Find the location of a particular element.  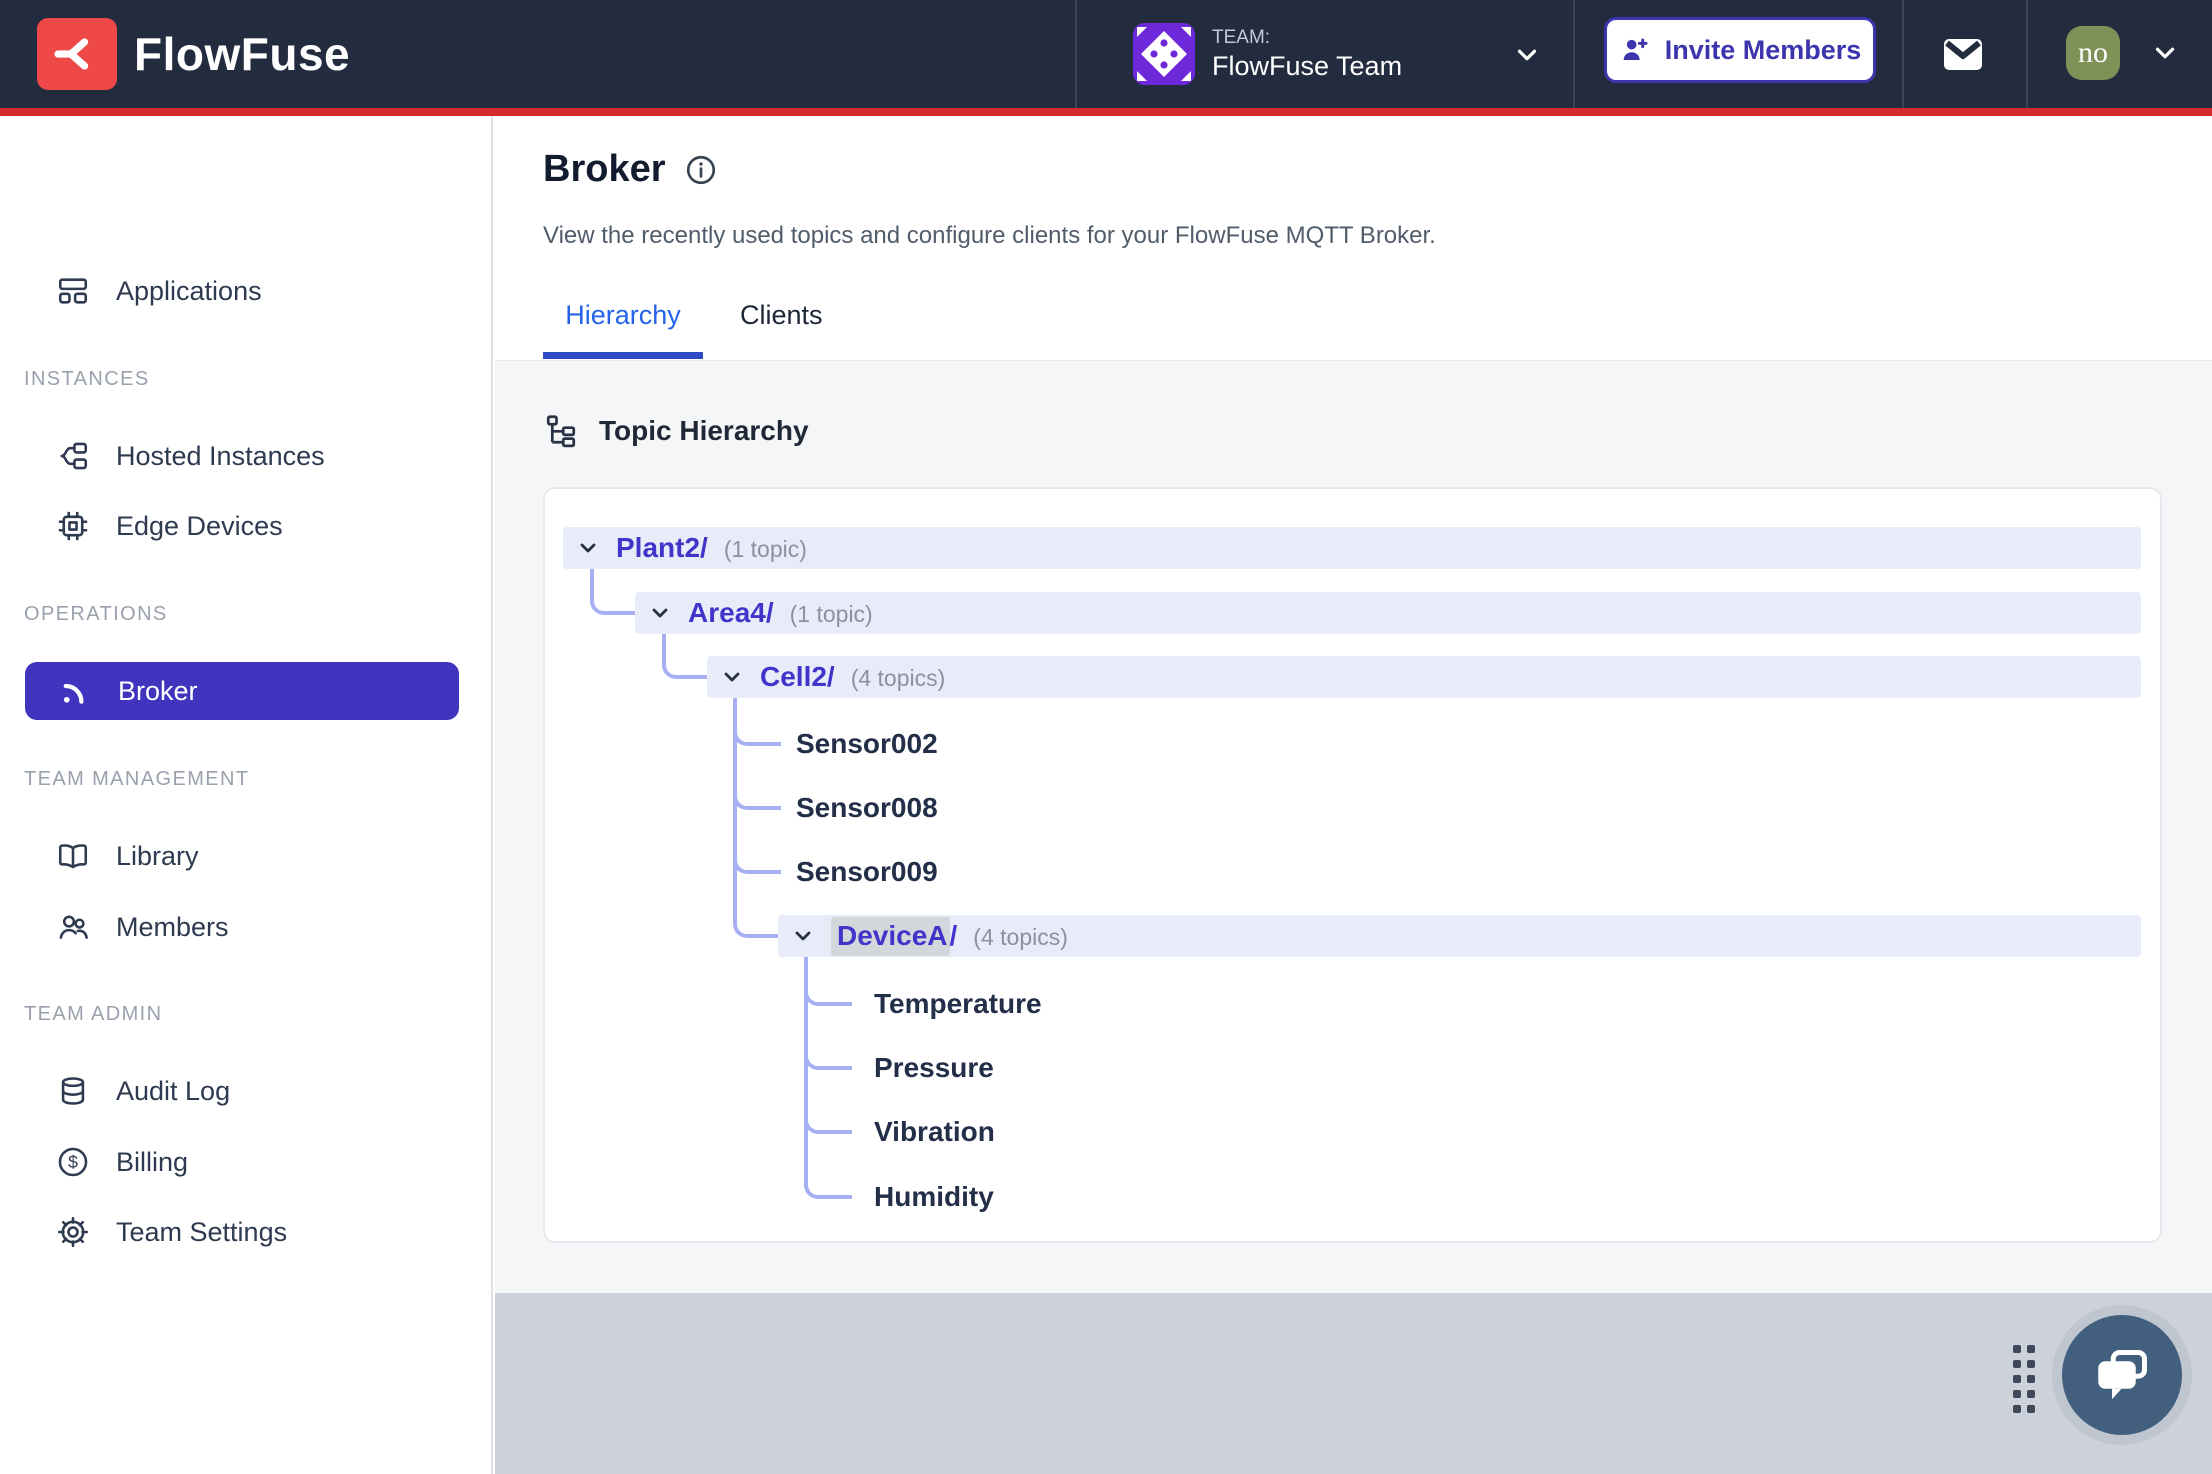

accent-divider is located at coordinates (1106, 112).